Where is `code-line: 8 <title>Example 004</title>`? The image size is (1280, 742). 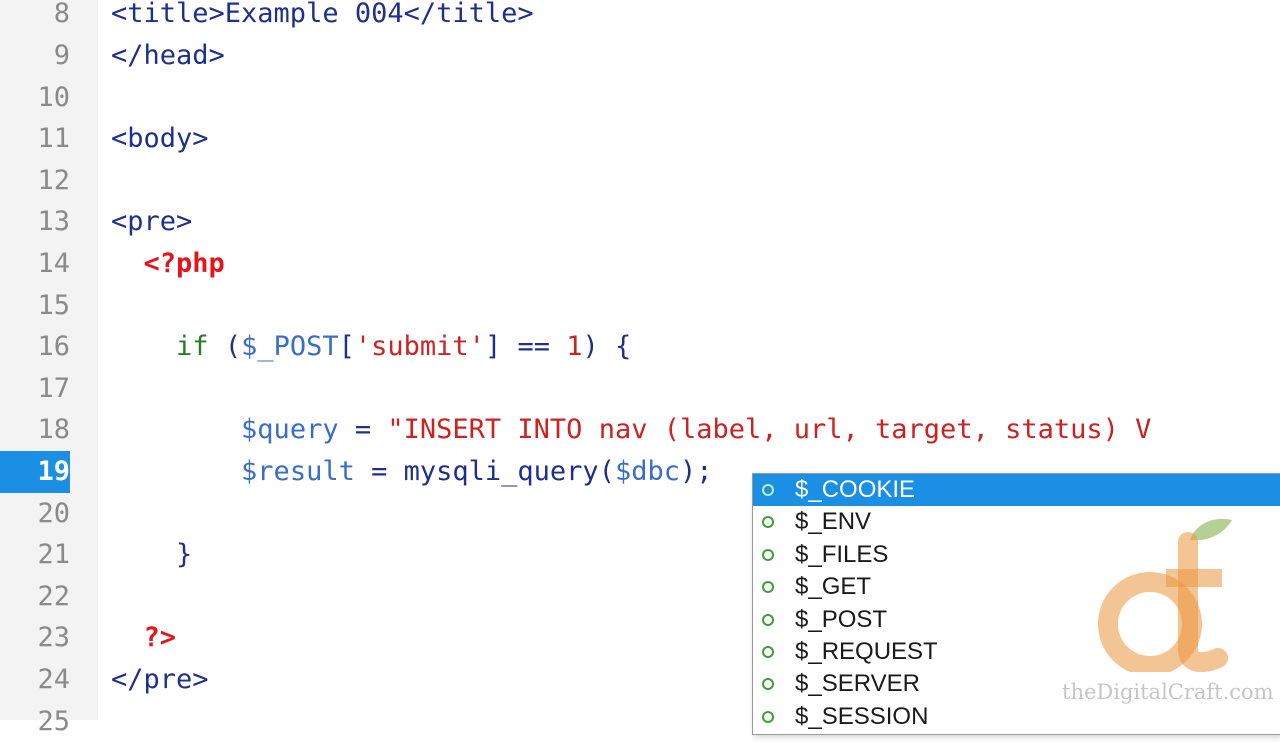 code-line: 8 <title>Example 004</title> is located at coordinates (640, 17).